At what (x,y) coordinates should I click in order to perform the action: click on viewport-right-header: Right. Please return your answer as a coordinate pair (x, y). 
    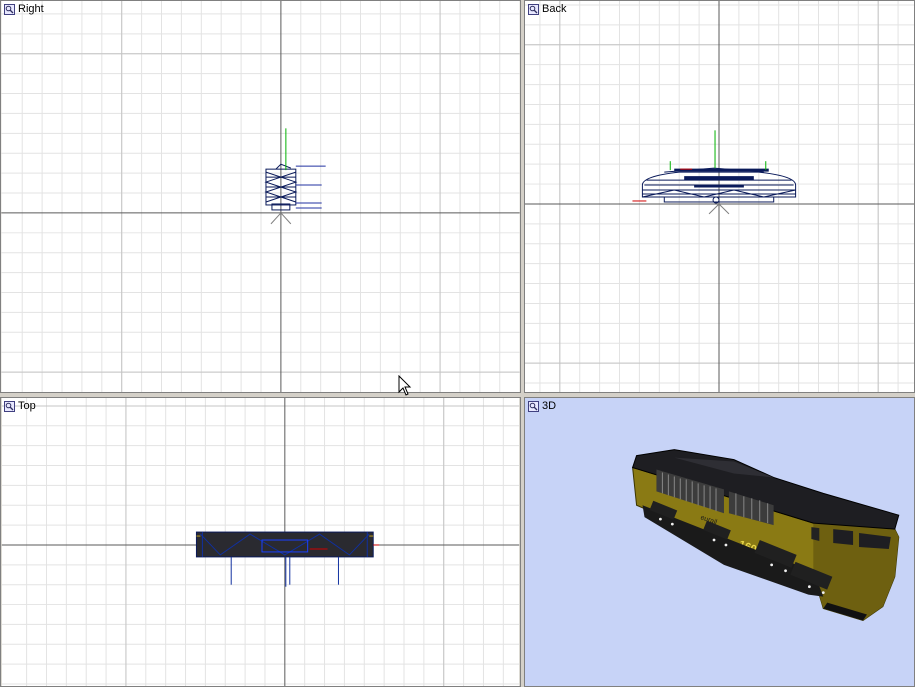
    Looking at the image, I should click on (24, 9).